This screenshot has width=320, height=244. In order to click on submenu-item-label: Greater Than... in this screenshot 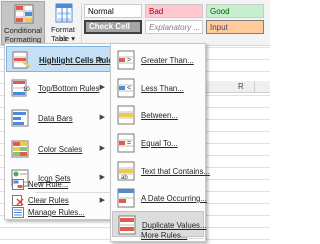, I will do `click(167, 60)`.